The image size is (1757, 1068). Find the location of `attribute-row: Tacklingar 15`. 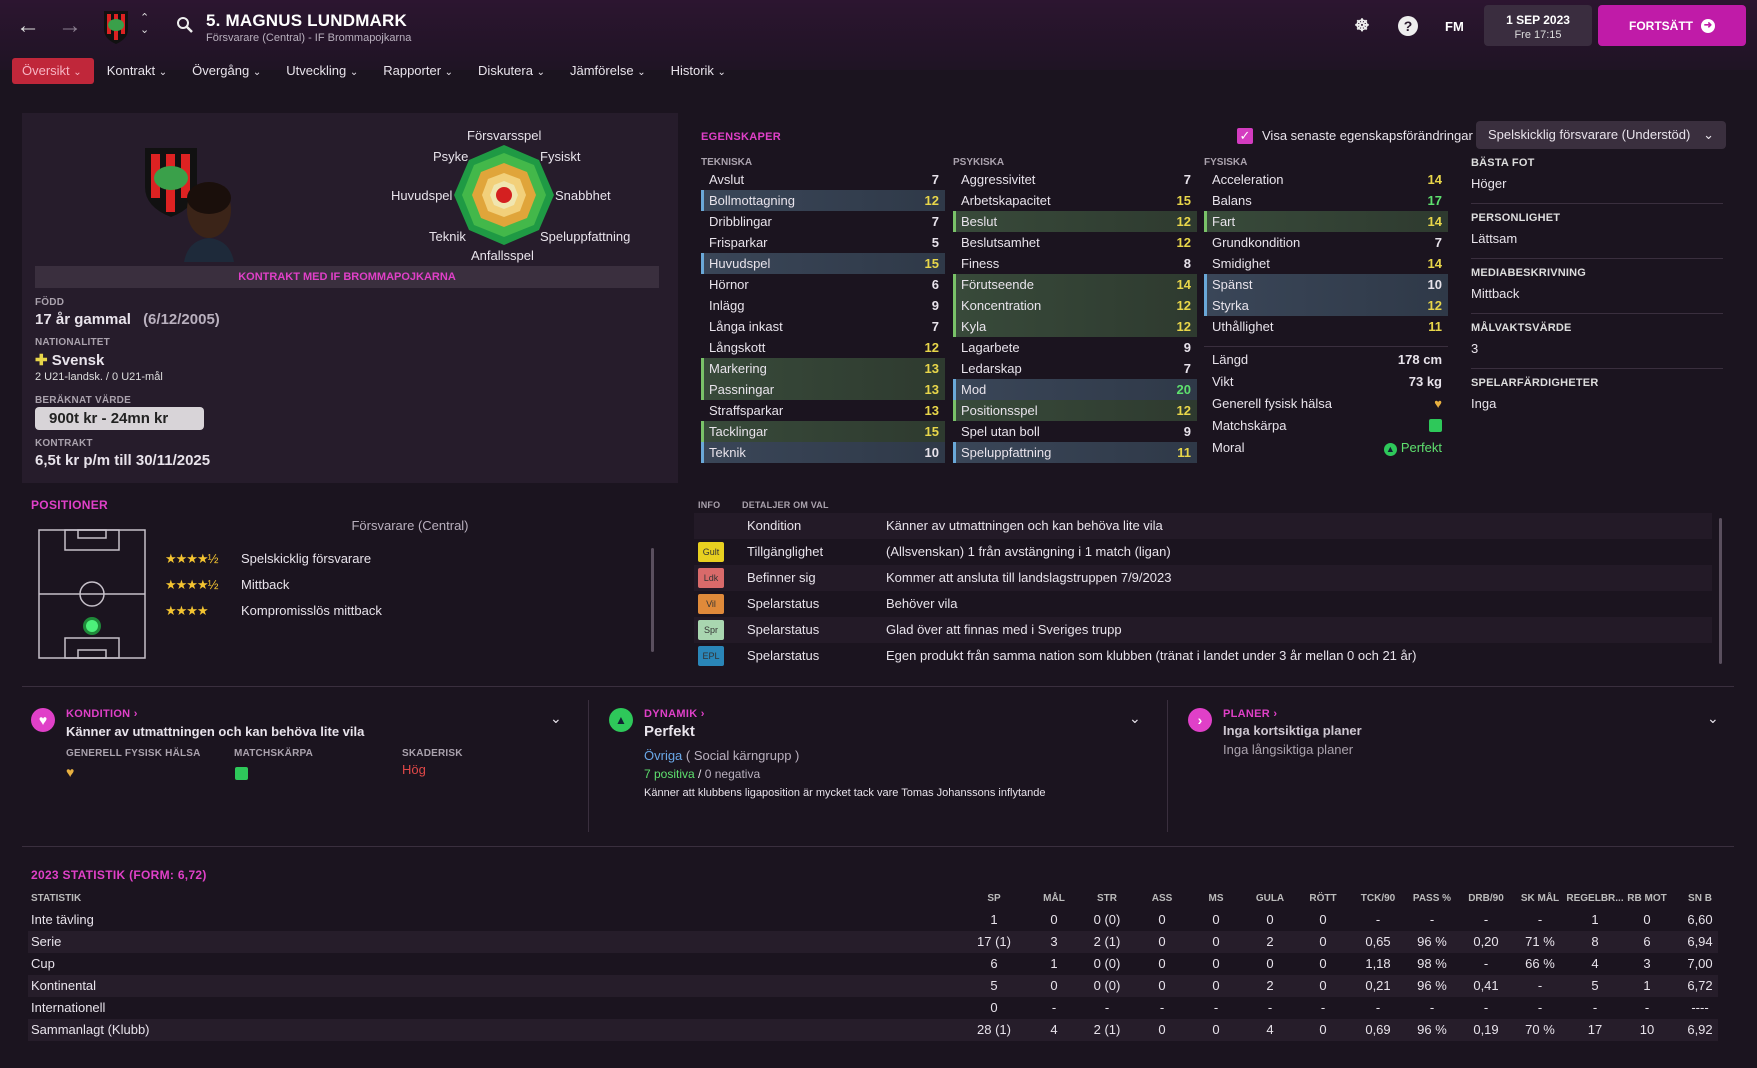

attribute-row: Tacklingar 15 is located at coordinates (823, 431).